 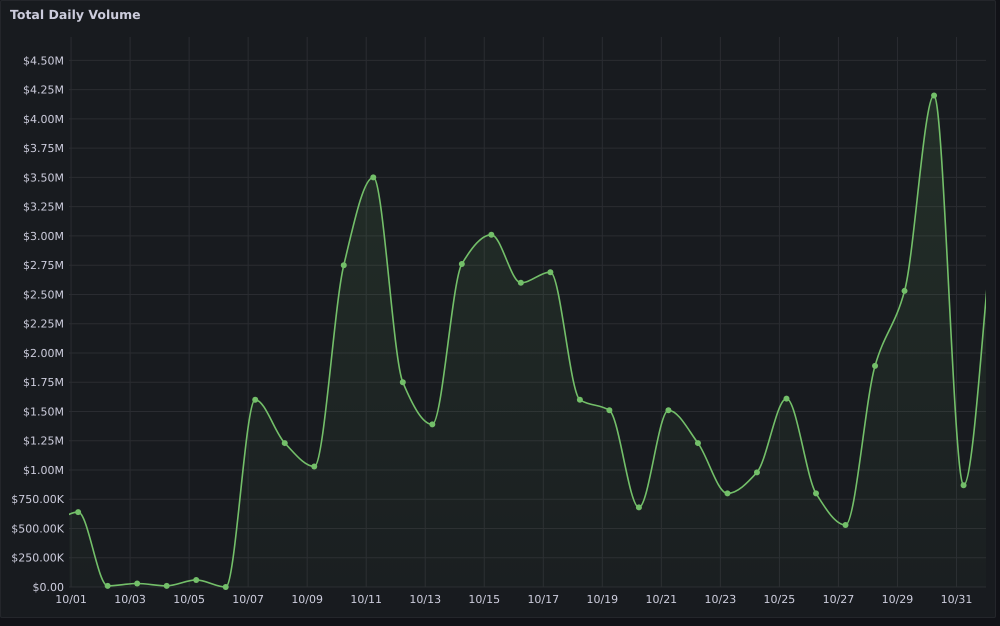 I want to click on axis-label: 10/09, so click(x=307, y=599).